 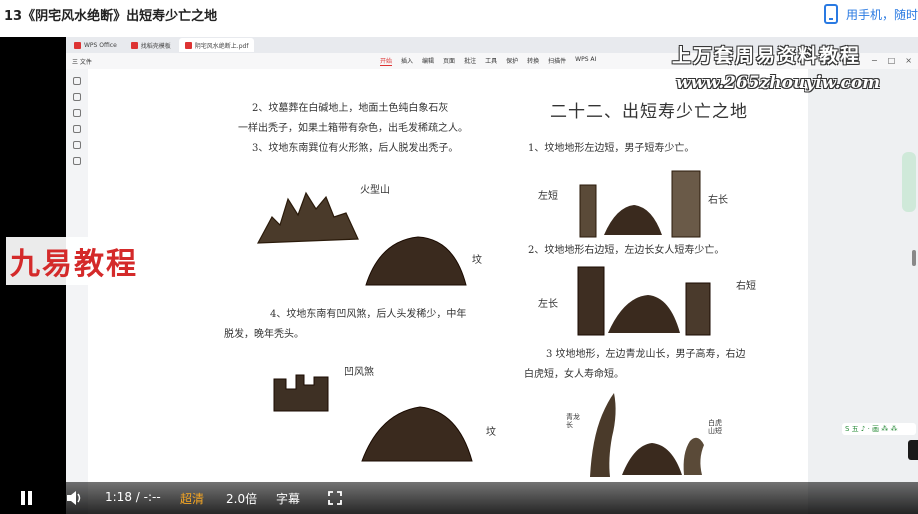 I want to click on wps-tab-office: WPS Office, so click(x=95, y=45).